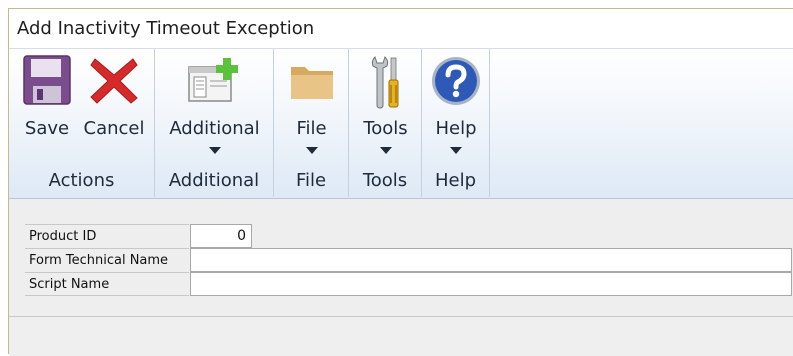 This screenshot has width=793, height=356. What do you see at coordinates (456, 150) in the screenshot?
I see `help-dropdown-arrow-icon` at bounding box center [456, 150].